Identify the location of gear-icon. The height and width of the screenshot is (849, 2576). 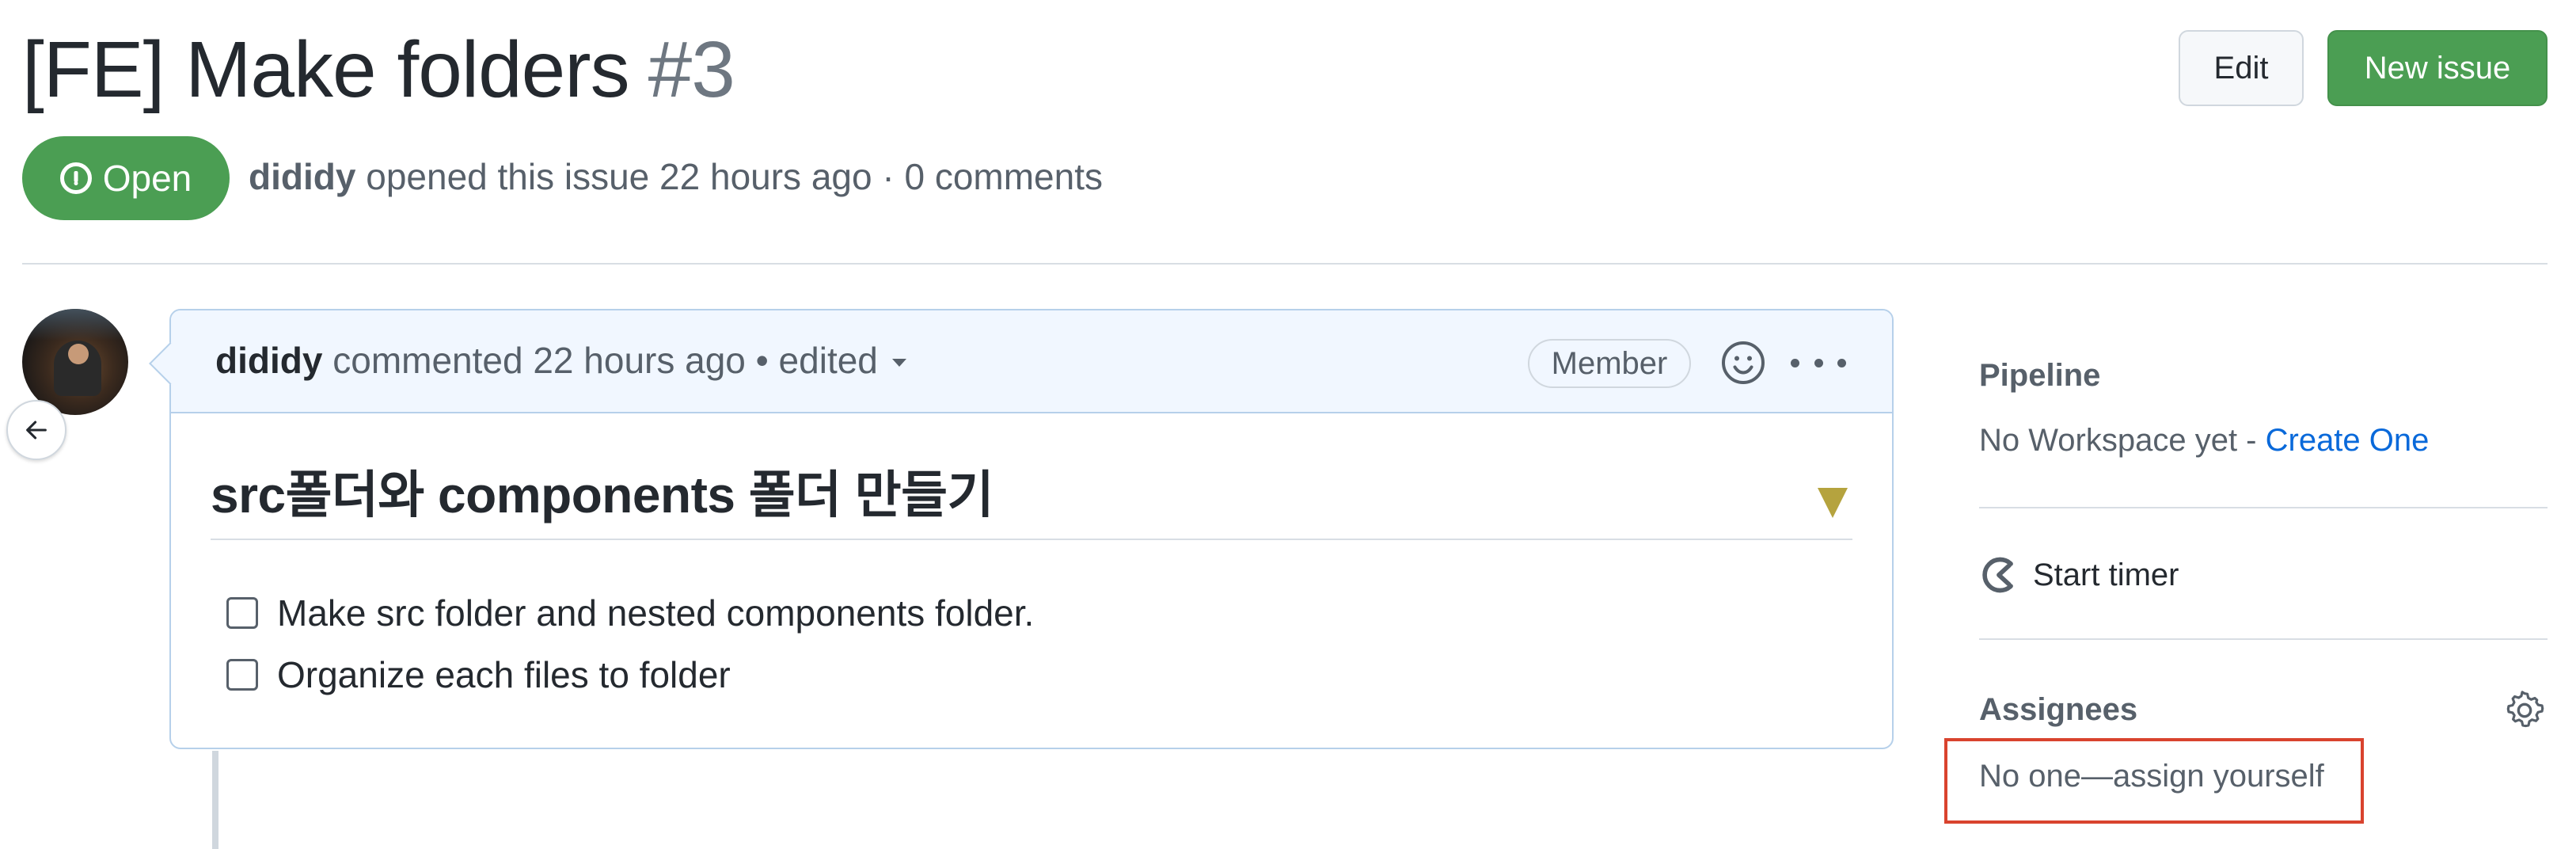
(2525, 709).